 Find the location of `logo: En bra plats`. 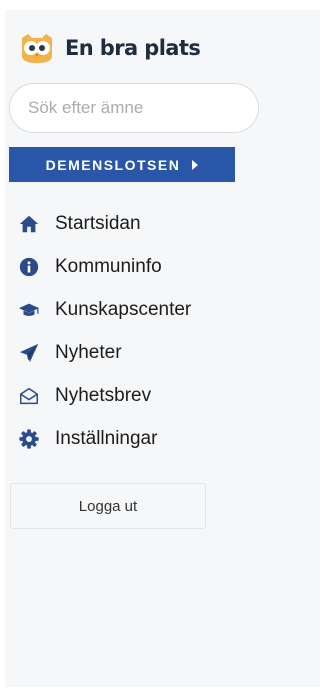

logo: En bra plats is located at coordinates (110, 48).